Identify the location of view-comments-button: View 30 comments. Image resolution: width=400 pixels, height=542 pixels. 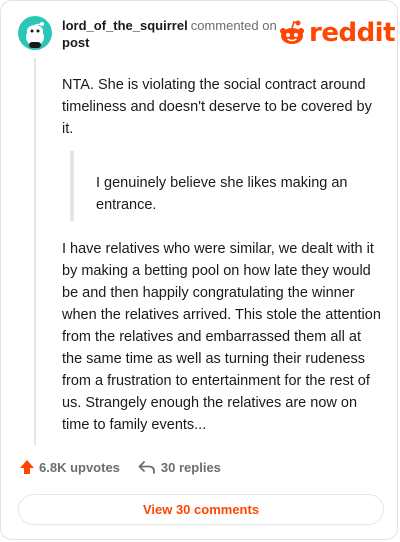
(201, 509).